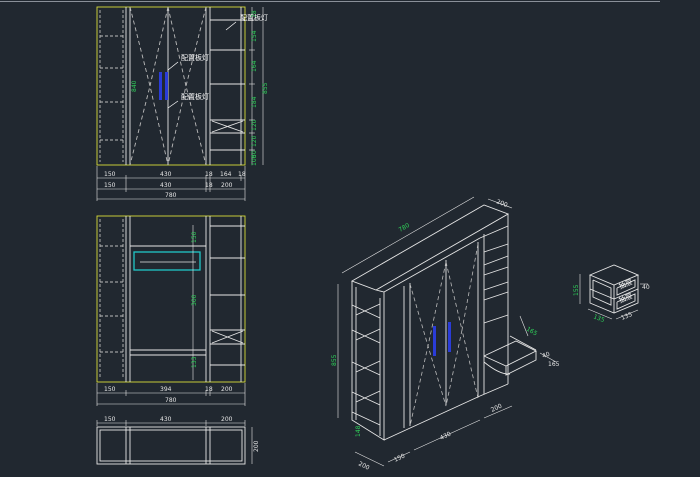  Describe the element at coordinates (576, 290) in the screenshot. I see `drawer-dim-height: 155` at that location.